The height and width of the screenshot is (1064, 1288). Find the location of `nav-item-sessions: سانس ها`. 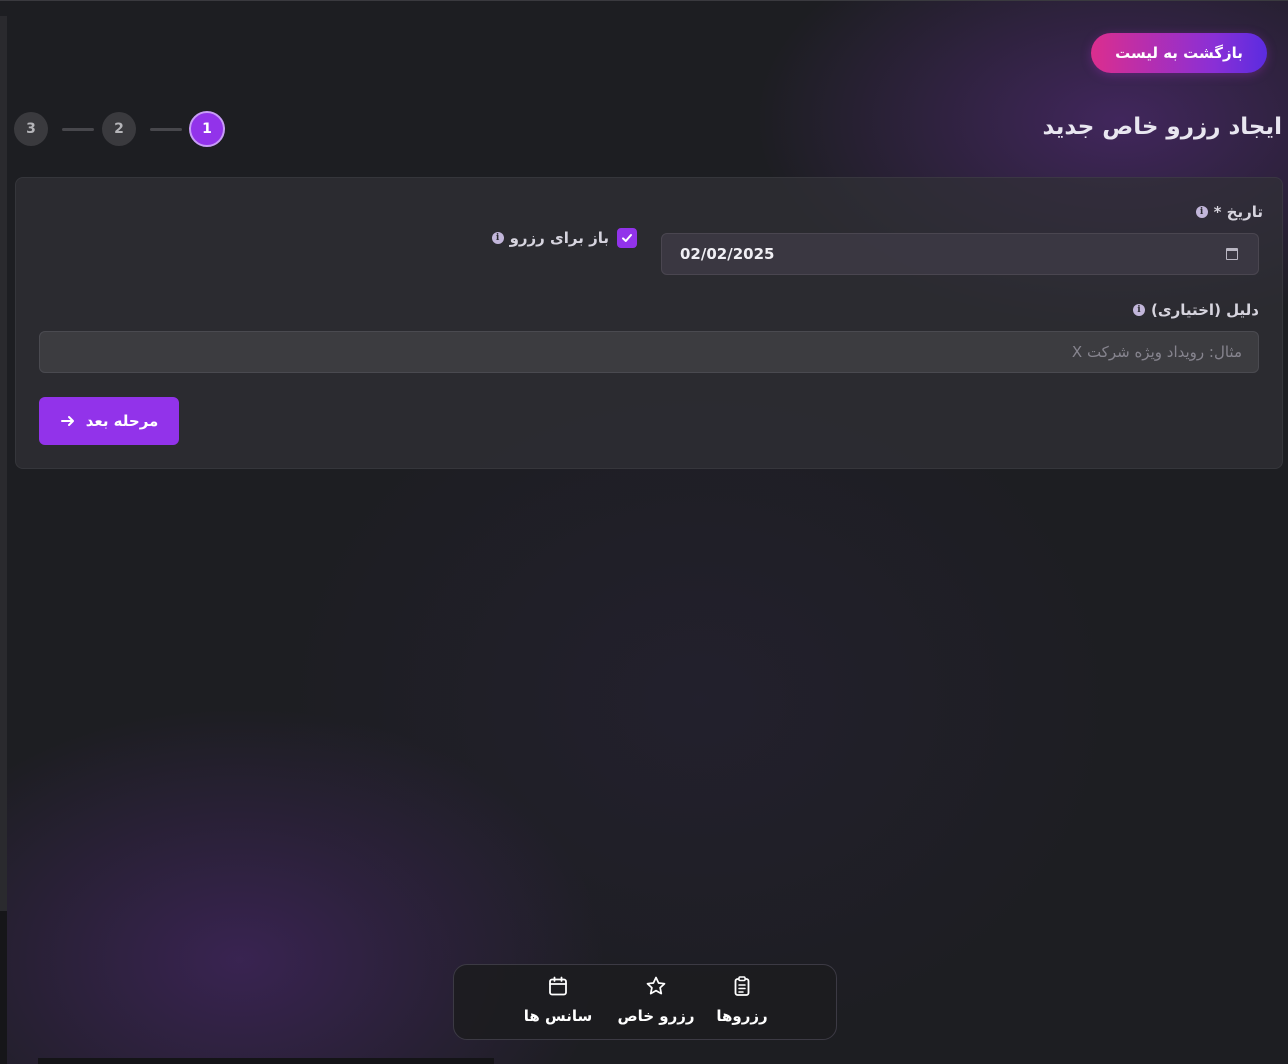

nav-item-sessions: سانس ها is located at coordinates (558, 1003).